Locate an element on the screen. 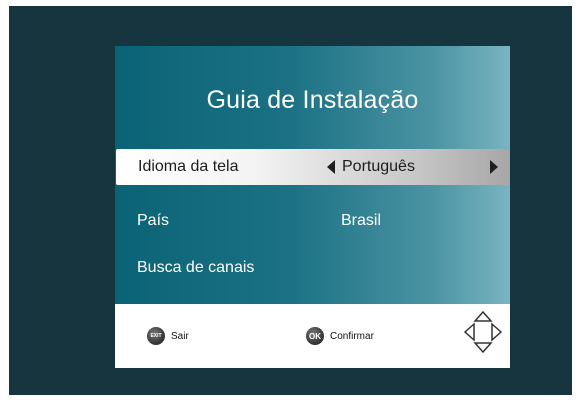  button-hint-bar: EXIT Sair OK Confirmar is located at coordinates (312, 336).